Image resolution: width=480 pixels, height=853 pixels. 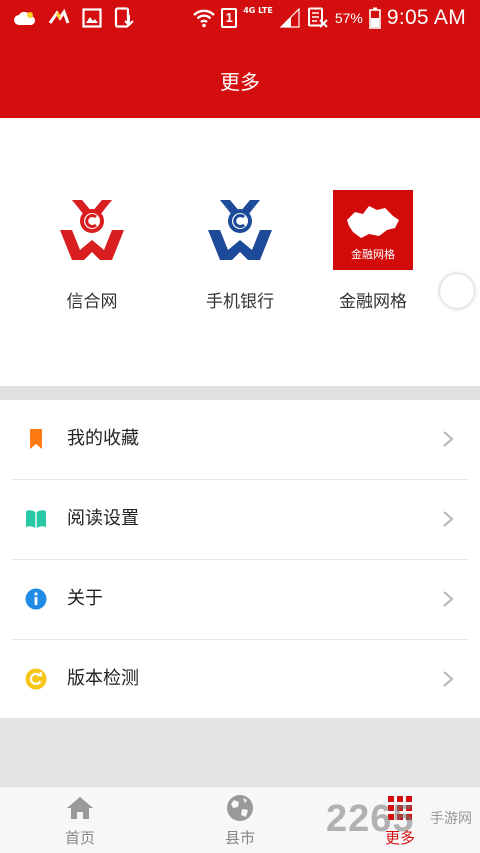 I want to click on download-phone-icon, so click(x=124, y=17).